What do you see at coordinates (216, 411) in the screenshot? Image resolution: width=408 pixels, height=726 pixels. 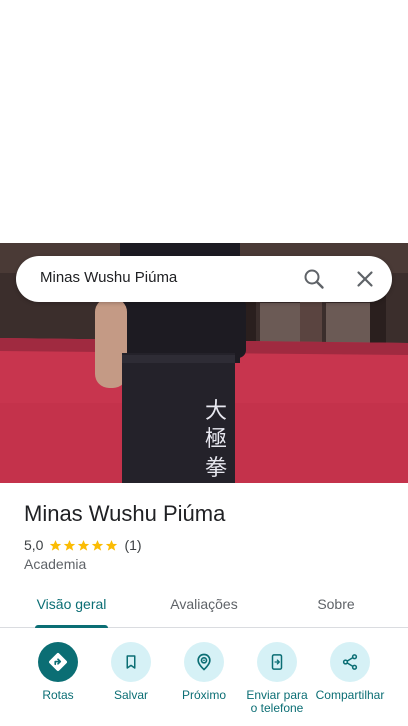 I see `svg-text: 大` at bounding box center [216, 411].